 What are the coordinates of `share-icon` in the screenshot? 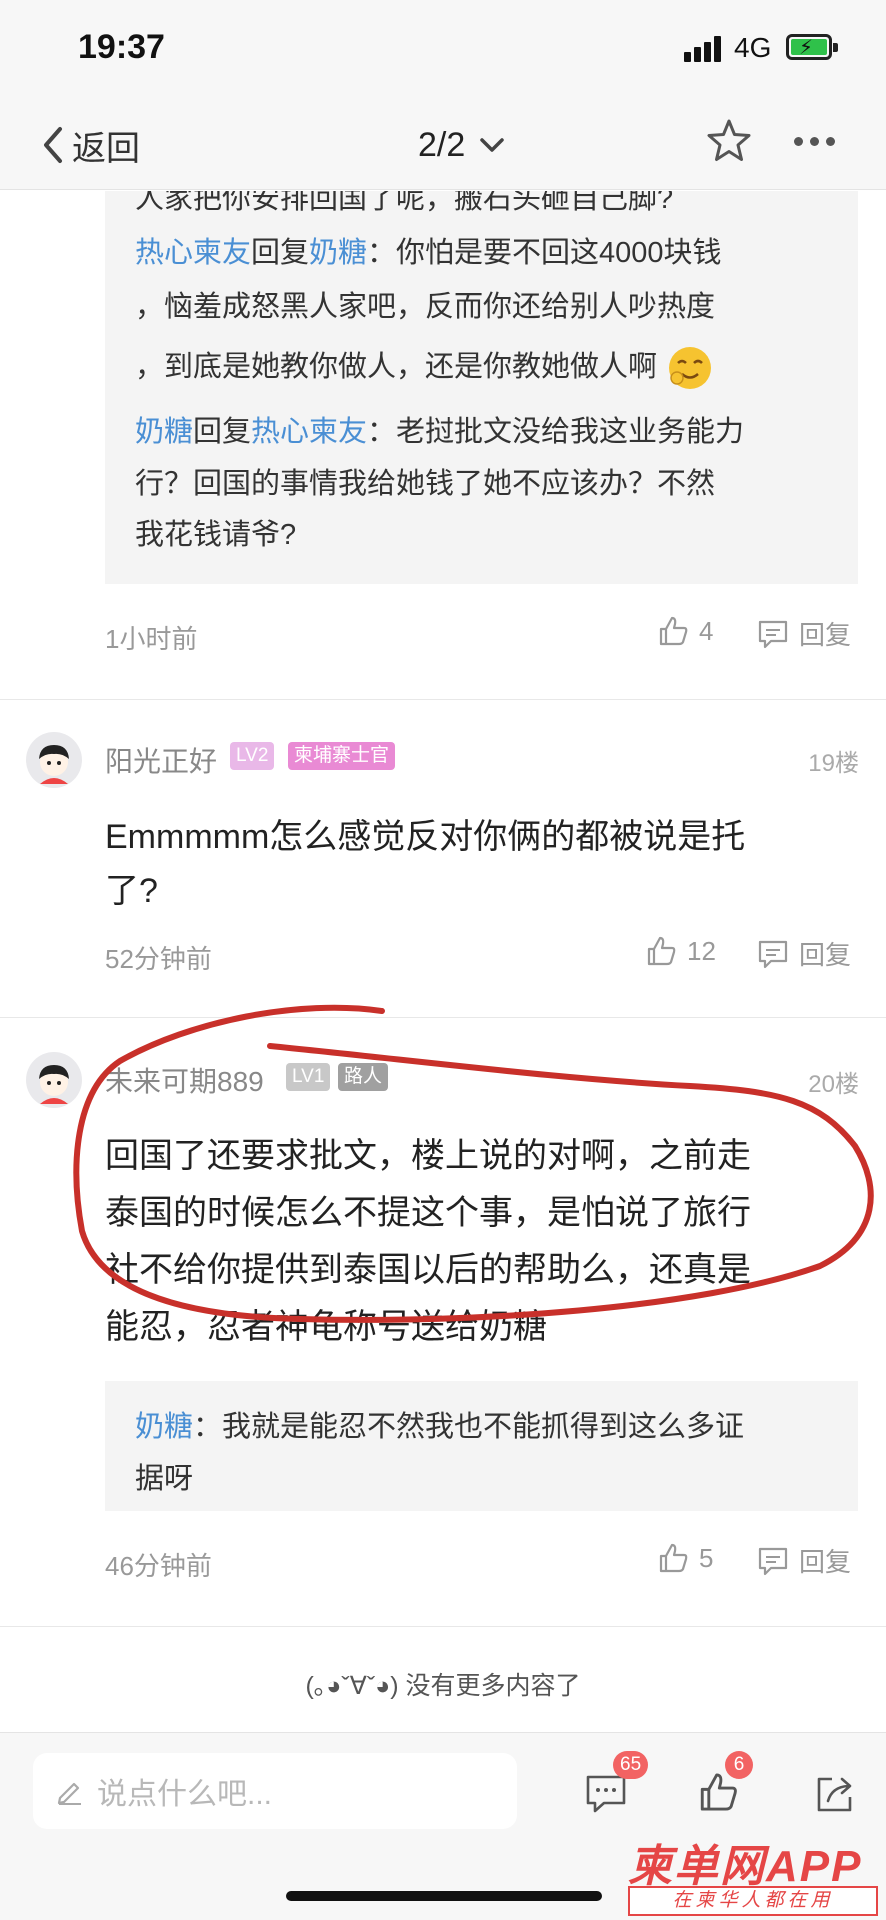 It's located at (834, 1794).